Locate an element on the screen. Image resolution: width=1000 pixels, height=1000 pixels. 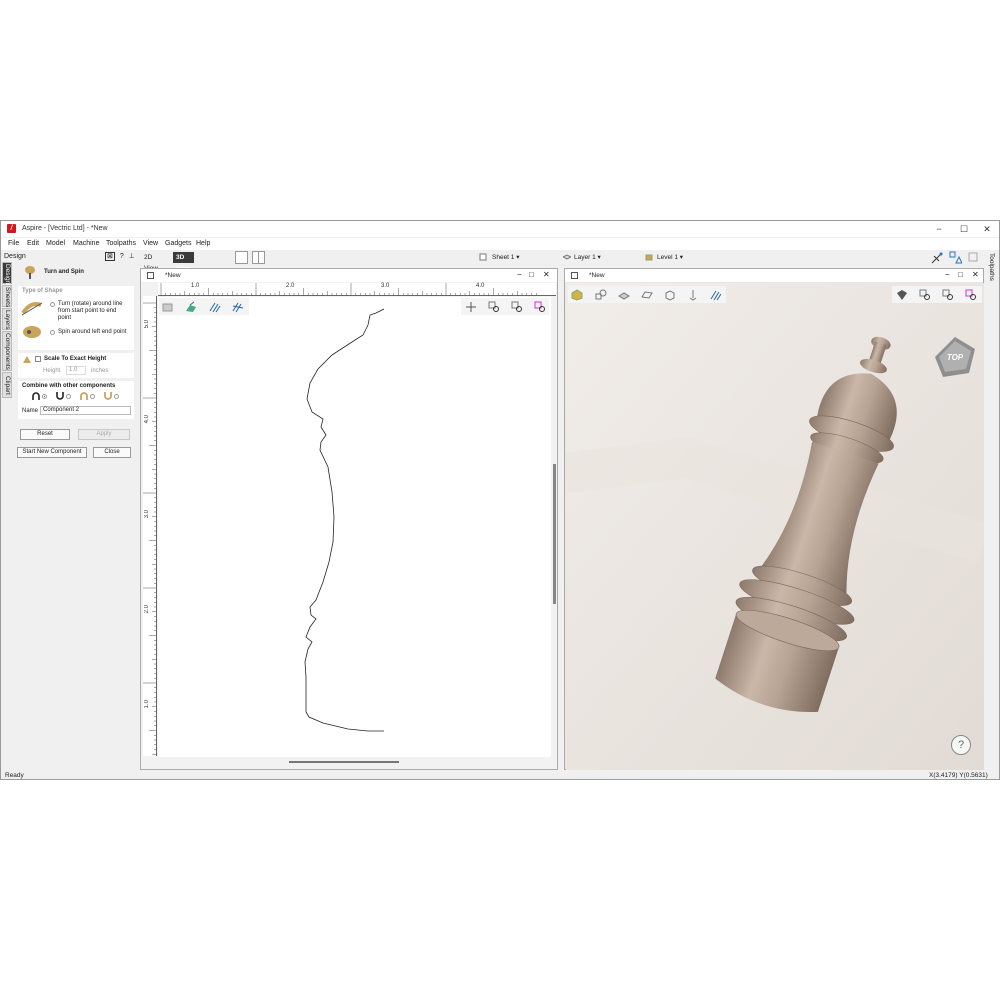
spin-shape-icon is located at coordinates (32, 332).